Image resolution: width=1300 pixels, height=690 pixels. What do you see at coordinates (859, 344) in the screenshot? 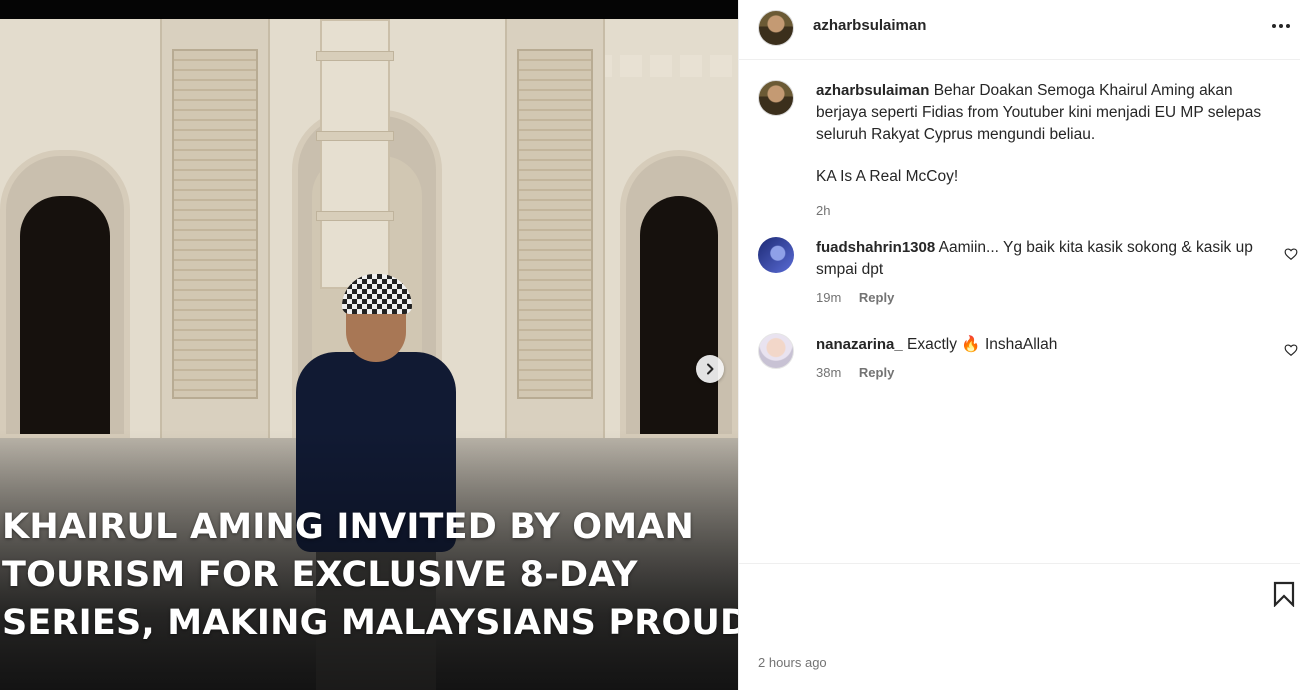
I see `comment-username: nanazarina_` at bounding box center [859, 344].